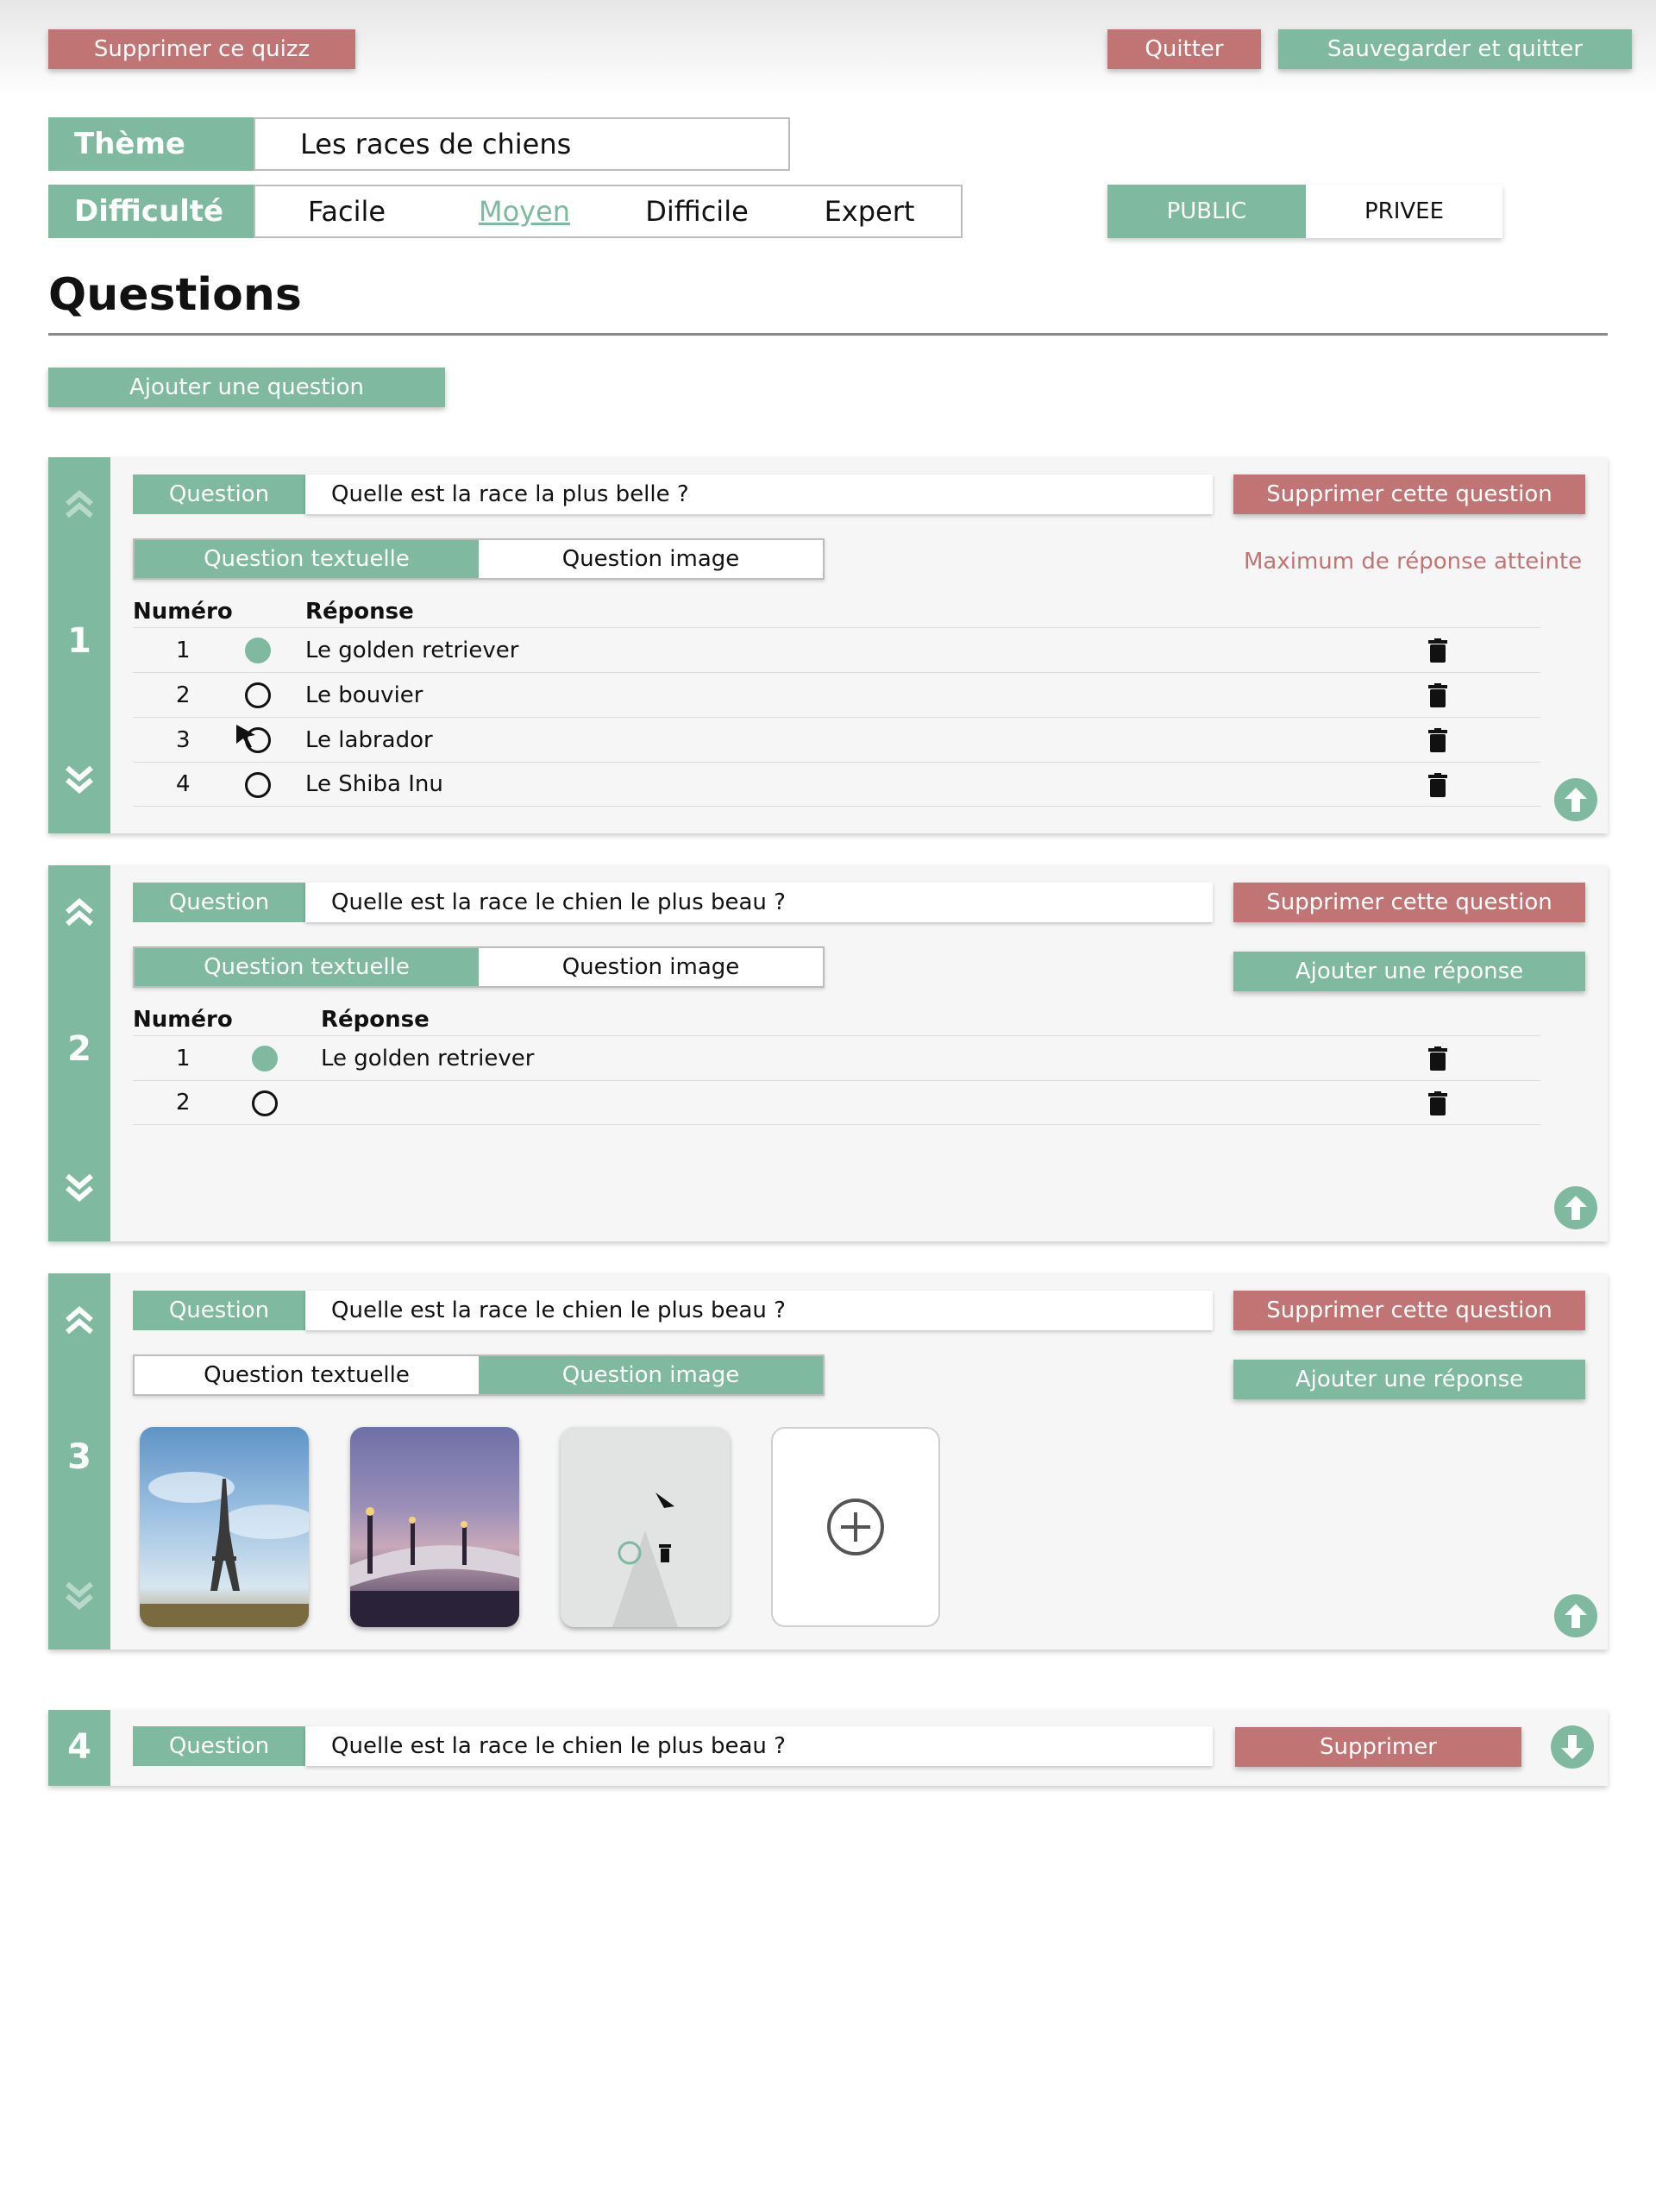 Image resolution: width=1656 pixels, height=2212 pixels. Describe the element at coordinates (828, 335) in the screenshot. I see `divider` at that location.